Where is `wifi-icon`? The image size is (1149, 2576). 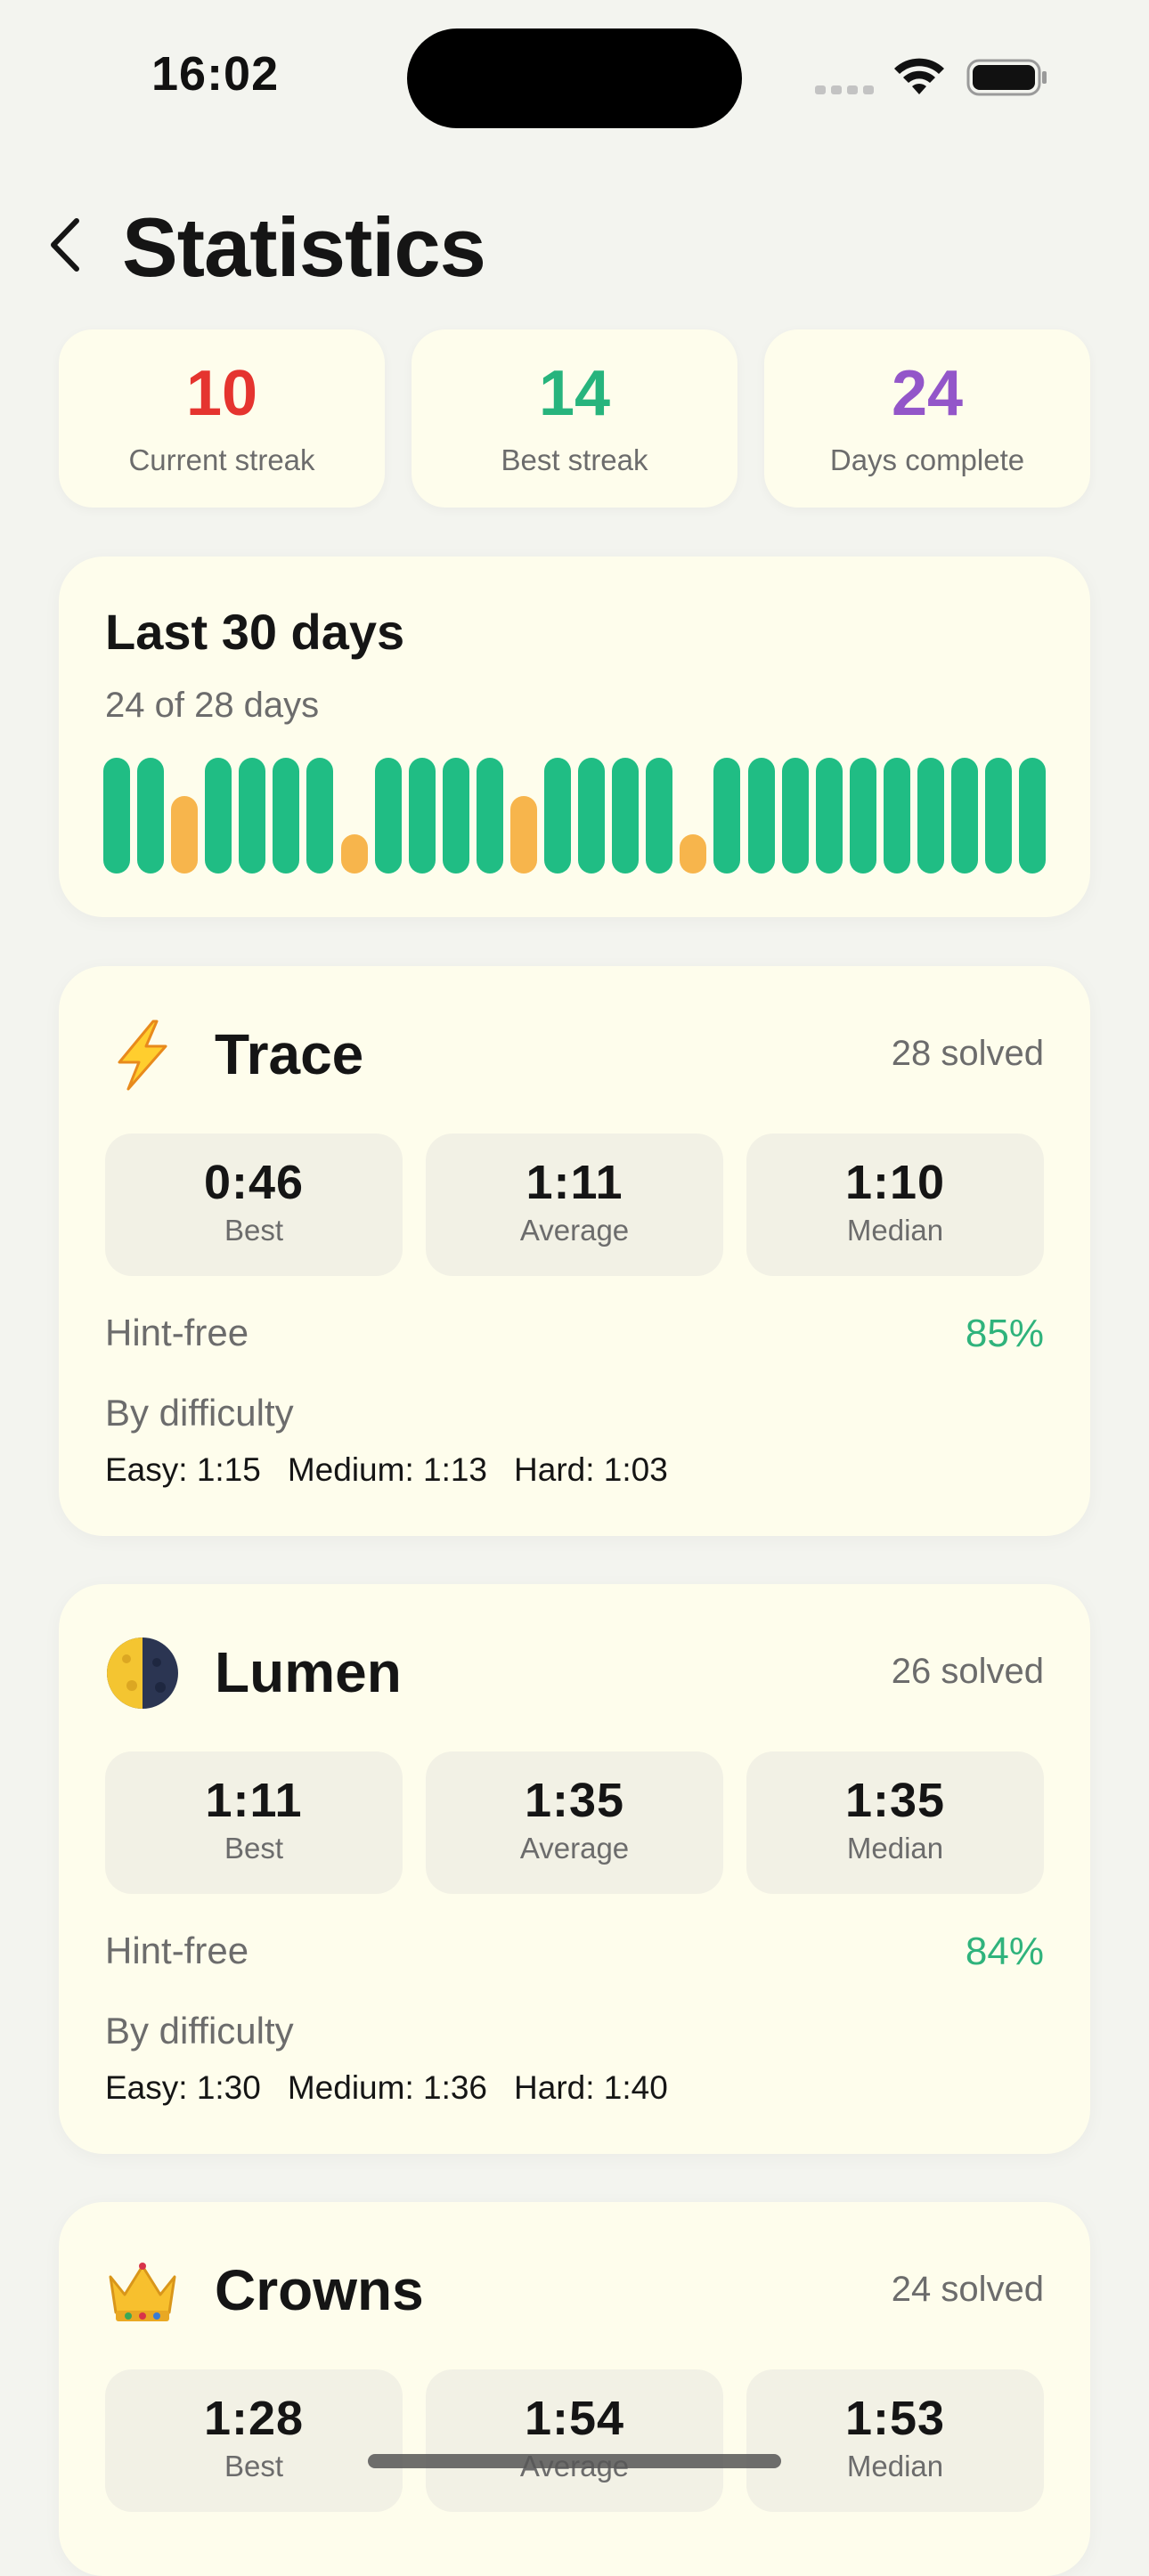
wifi-icon is located at coordinates (919, 76).